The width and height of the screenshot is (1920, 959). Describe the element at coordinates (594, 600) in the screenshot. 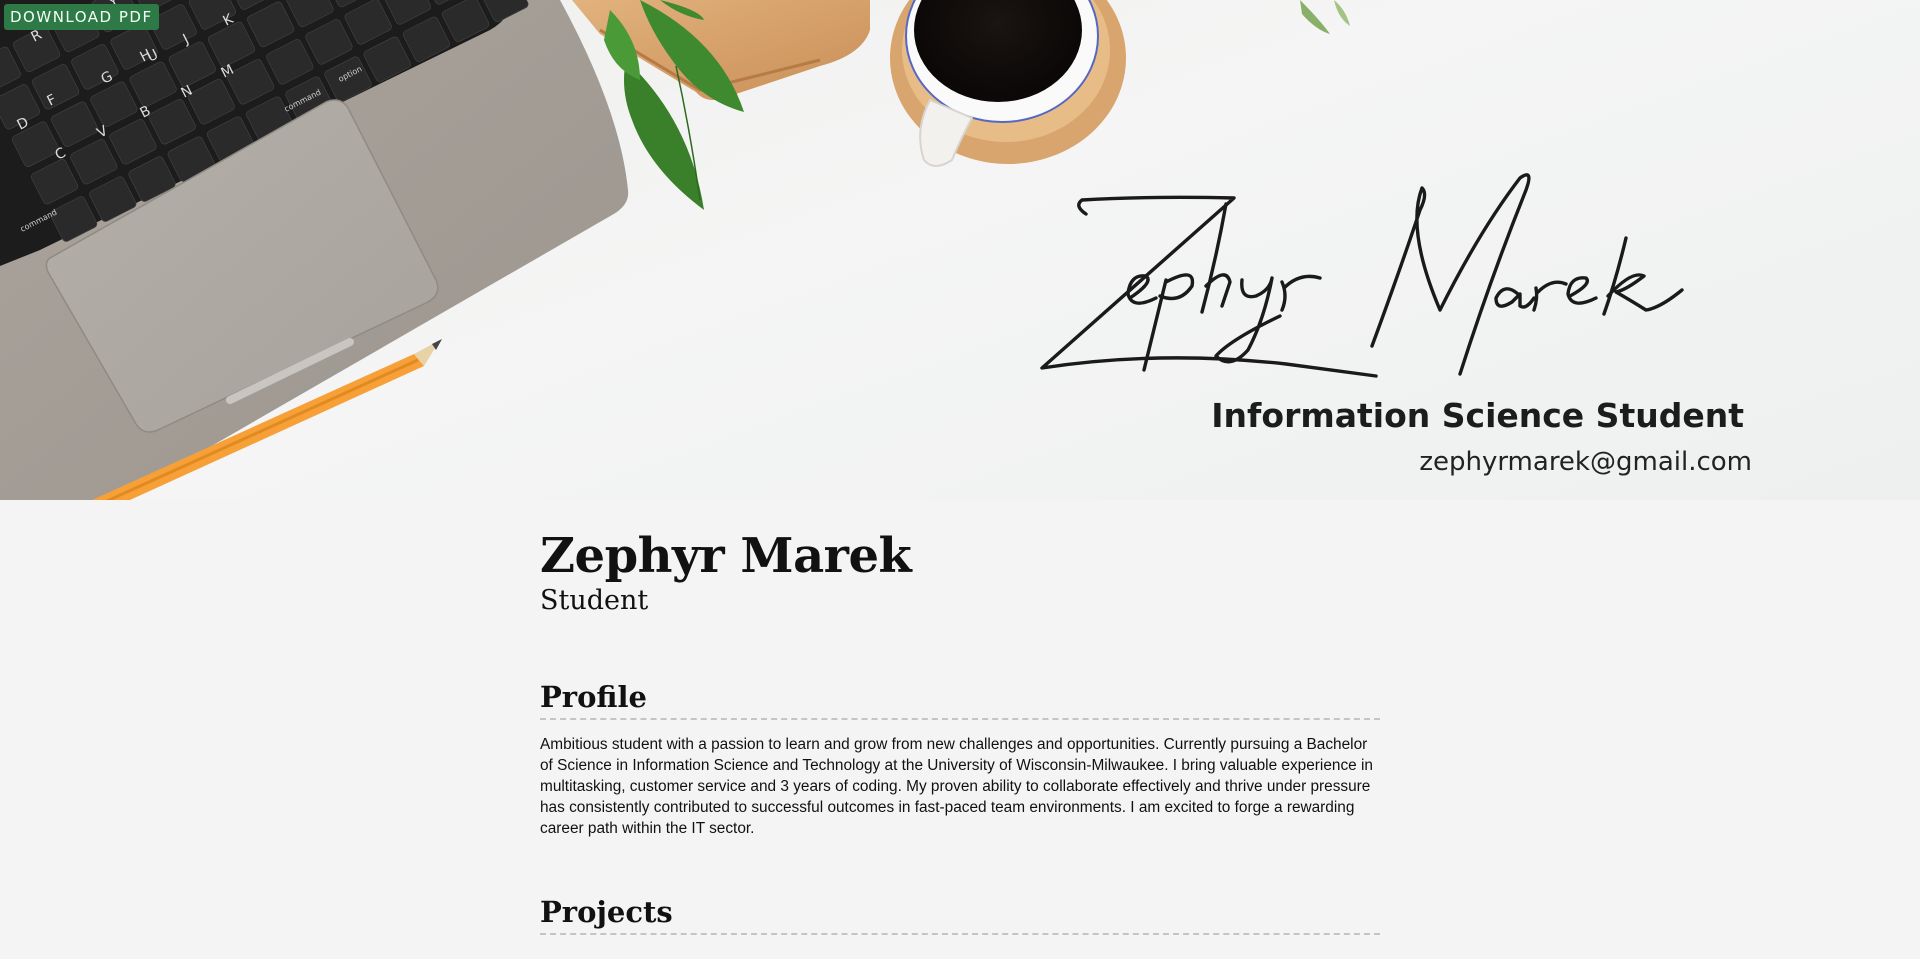

I see `resume-title: Student` at that location.